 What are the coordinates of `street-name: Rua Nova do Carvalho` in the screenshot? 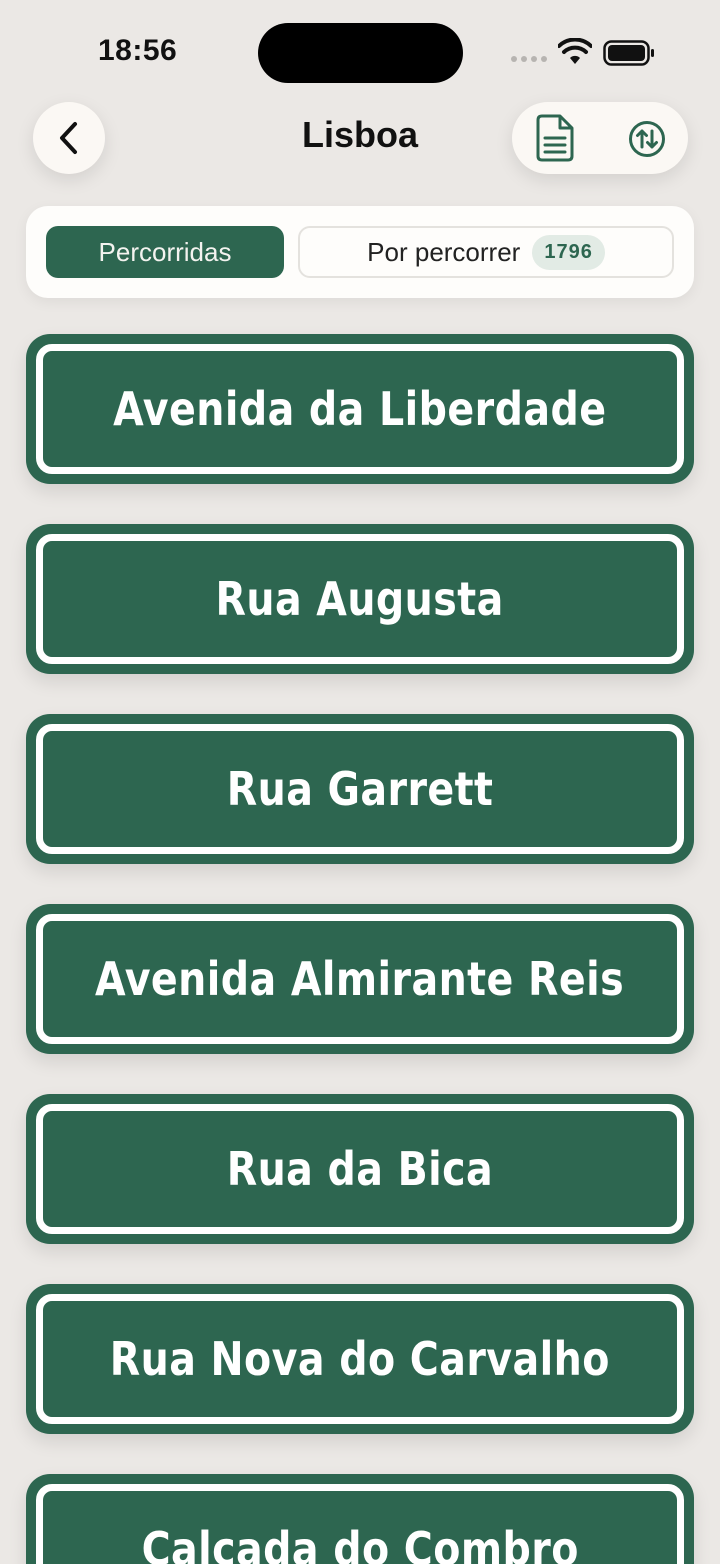 It's located at (360, 1359).